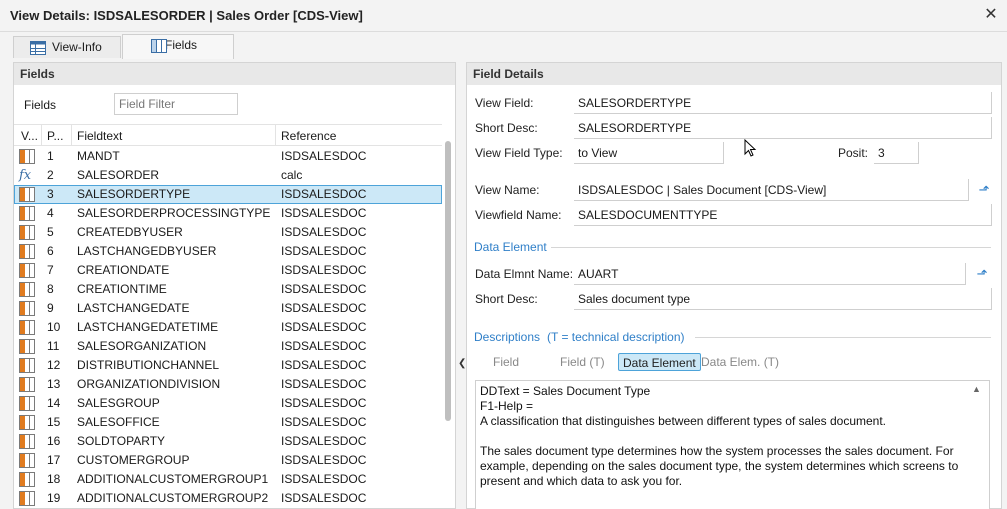 The width and height of the screenshot is (1007, 509). What do you see at coordinates (504, 103) in the screenshot?
I see `view-field-label: View Field:` at bounding box center [504, 103].